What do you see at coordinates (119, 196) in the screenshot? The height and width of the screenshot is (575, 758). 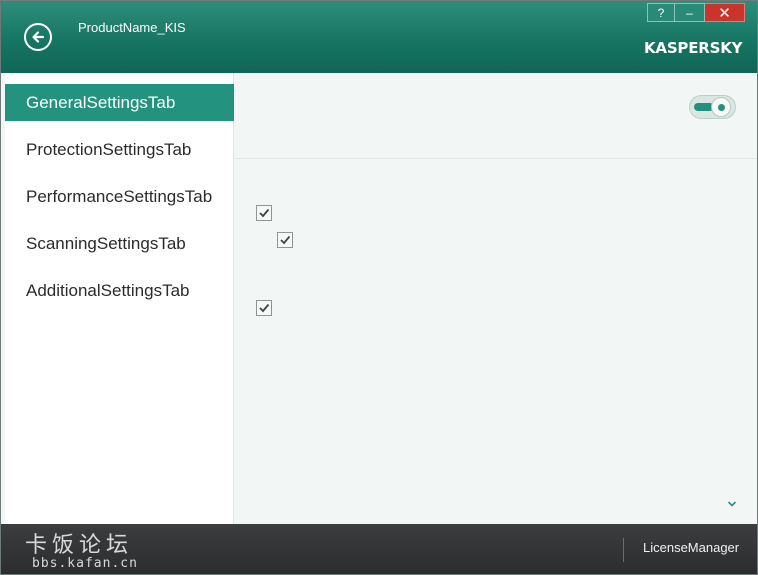 I see `sidebar-item-performance: PerformanceSettingsTab` at bounding box center [119, 196].